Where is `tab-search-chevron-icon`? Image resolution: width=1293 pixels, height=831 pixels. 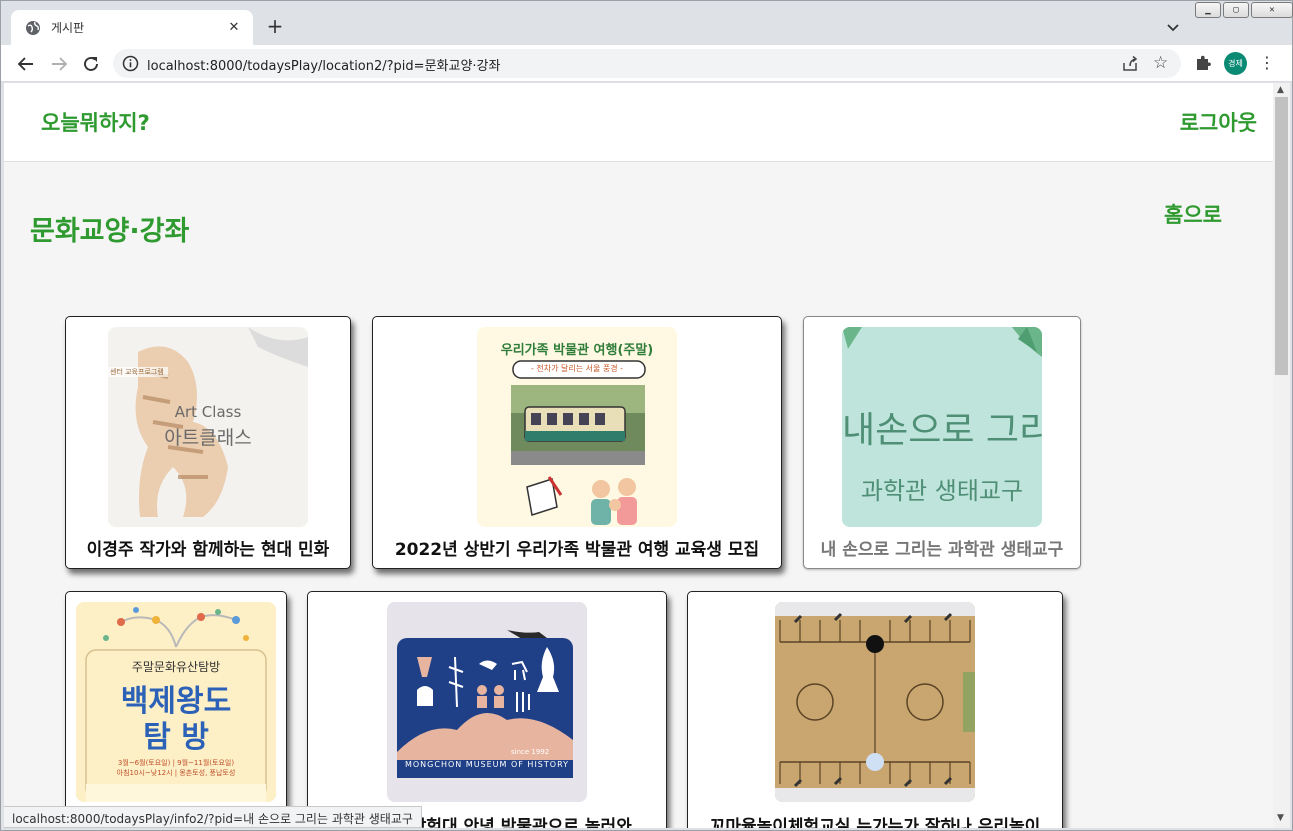 tab-search-chevron-icon is located at coordinates (1173, 27).